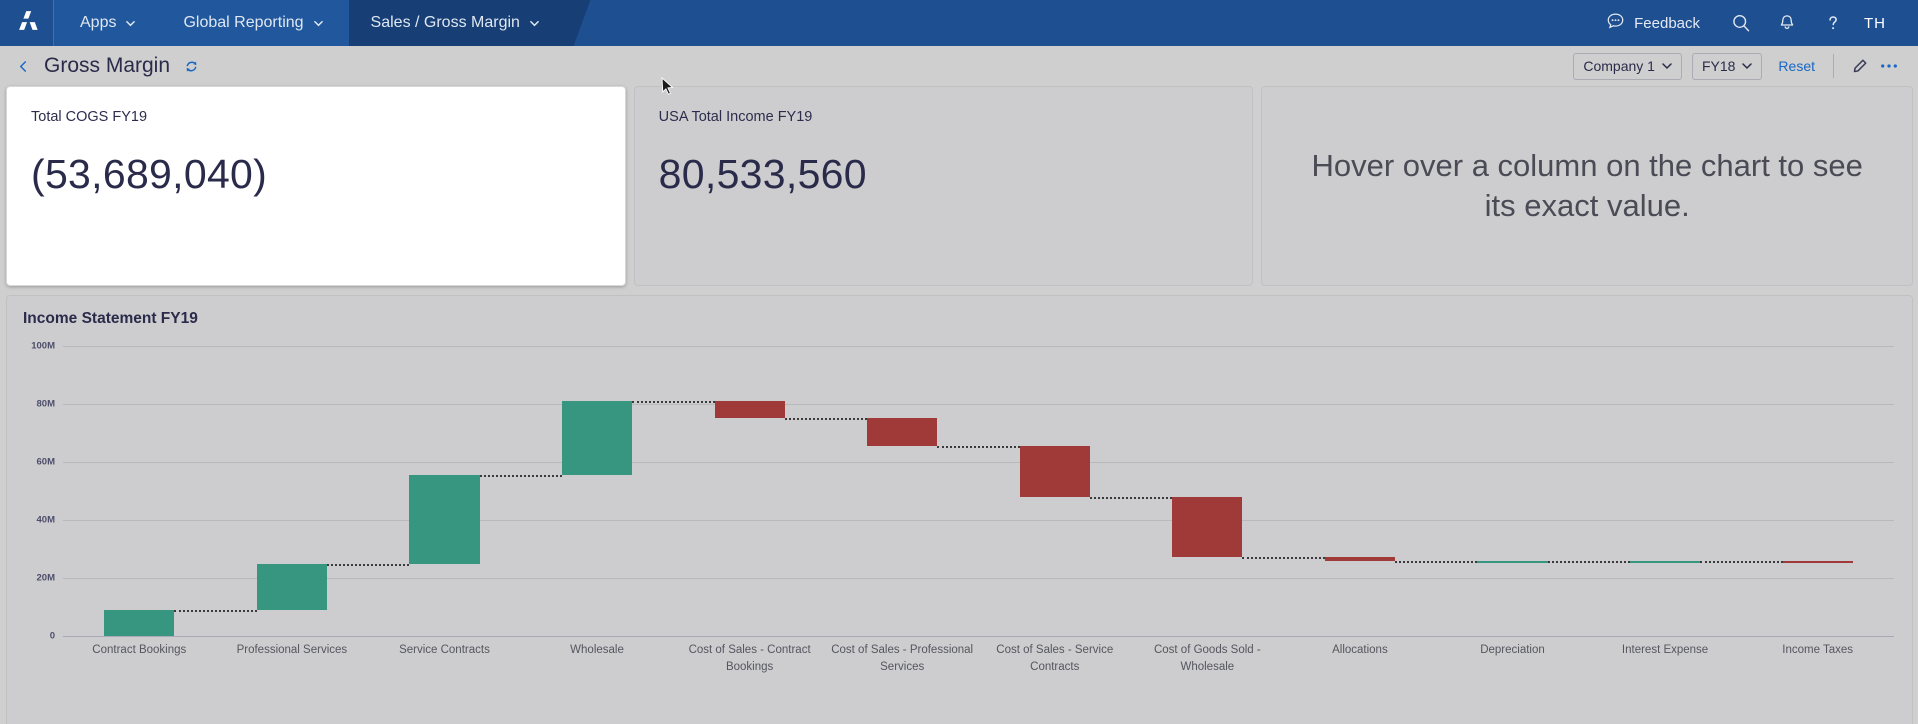  I want to click on search-button, so click(1741, 23).